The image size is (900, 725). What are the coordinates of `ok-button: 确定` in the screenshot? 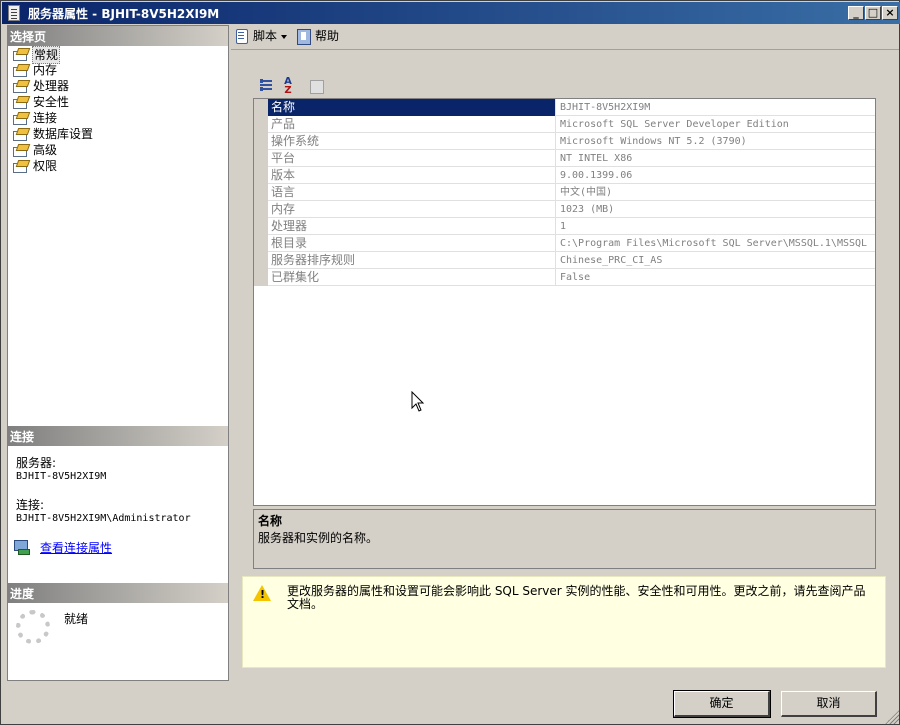 It's located at (722, 704).